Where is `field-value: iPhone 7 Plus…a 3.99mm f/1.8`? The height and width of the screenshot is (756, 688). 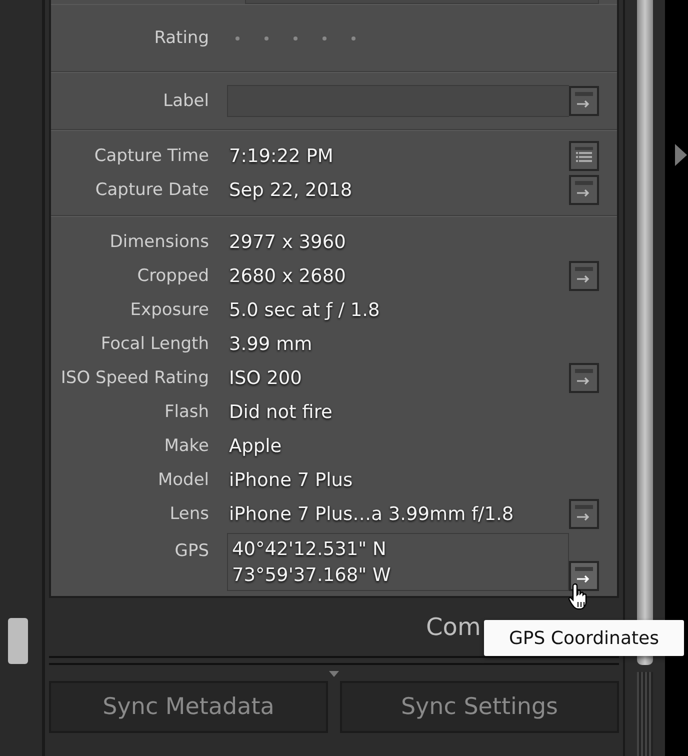
field-value: iPhone 7 Plus…a 3.99mm f/1.8 is located at coordinates (371, 514).